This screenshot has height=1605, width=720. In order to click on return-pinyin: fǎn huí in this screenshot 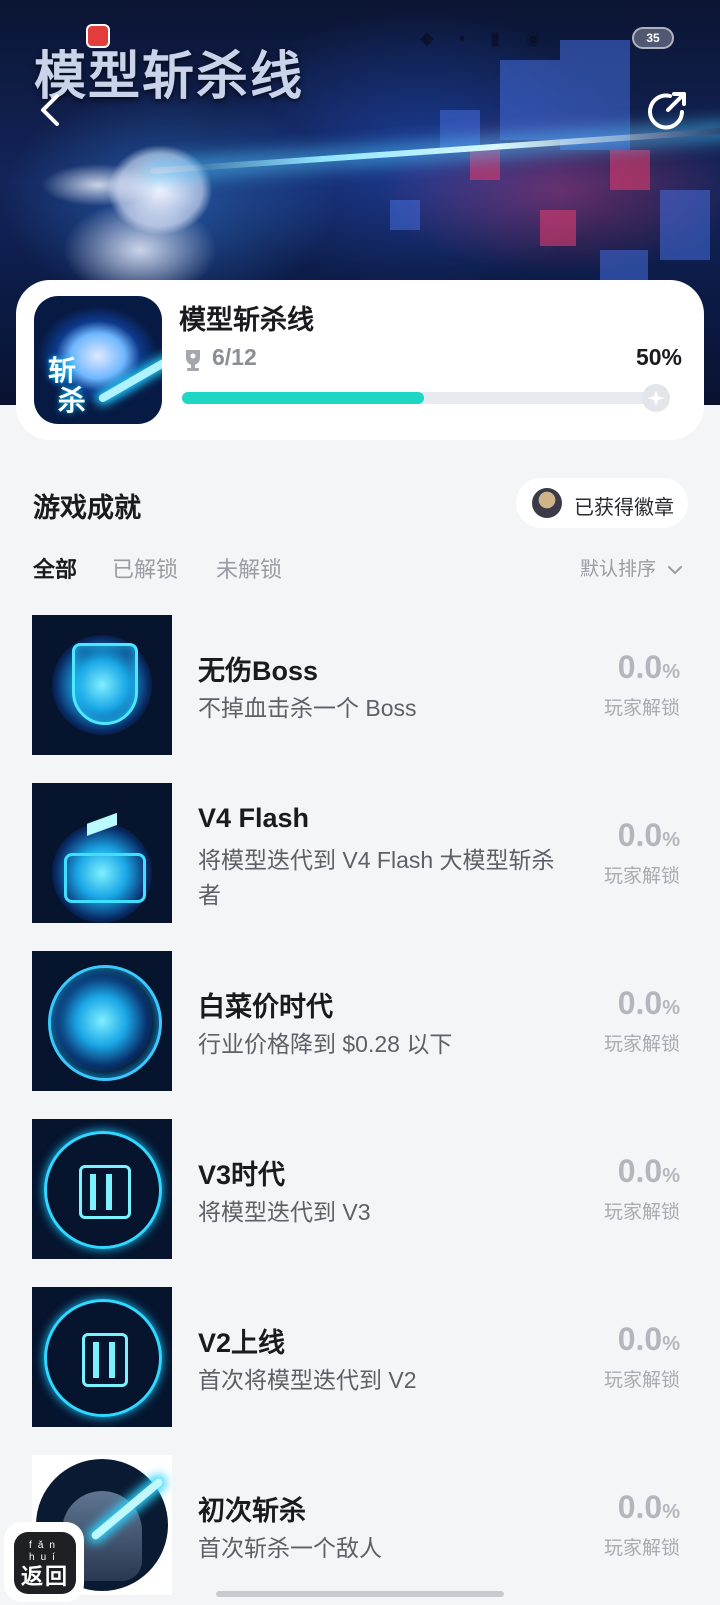, I will do `click(45, 1551)`.